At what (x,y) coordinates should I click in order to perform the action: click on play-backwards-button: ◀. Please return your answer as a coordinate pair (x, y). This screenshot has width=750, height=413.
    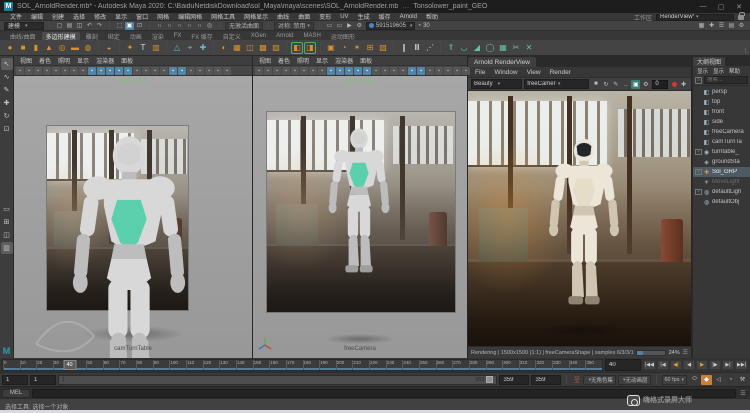
    Looking at the image, I should click on (689, 365).